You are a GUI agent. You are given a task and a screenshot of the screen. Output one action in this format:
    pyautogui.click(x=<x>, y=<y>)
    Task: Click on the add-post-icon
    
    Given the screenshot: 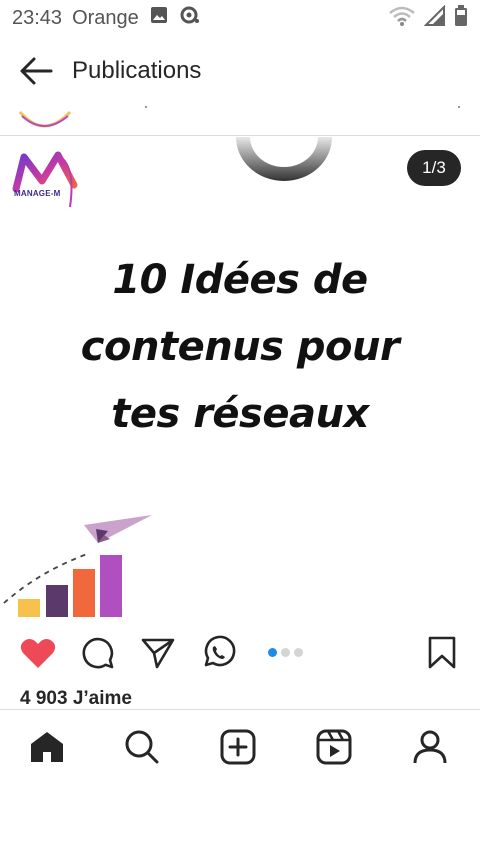 What is the action you would take?
    pyautogui.click(x=238, y=747)
    